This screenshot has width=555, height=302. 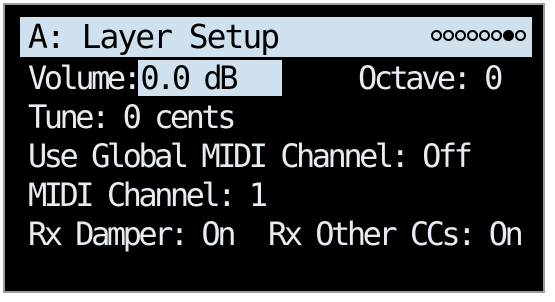 What do you see at coordinates (250, 156) in the screenshot?
I see `global-midi-param: Use Global MIDI Channel: Off` at bounding box center [250, 156].